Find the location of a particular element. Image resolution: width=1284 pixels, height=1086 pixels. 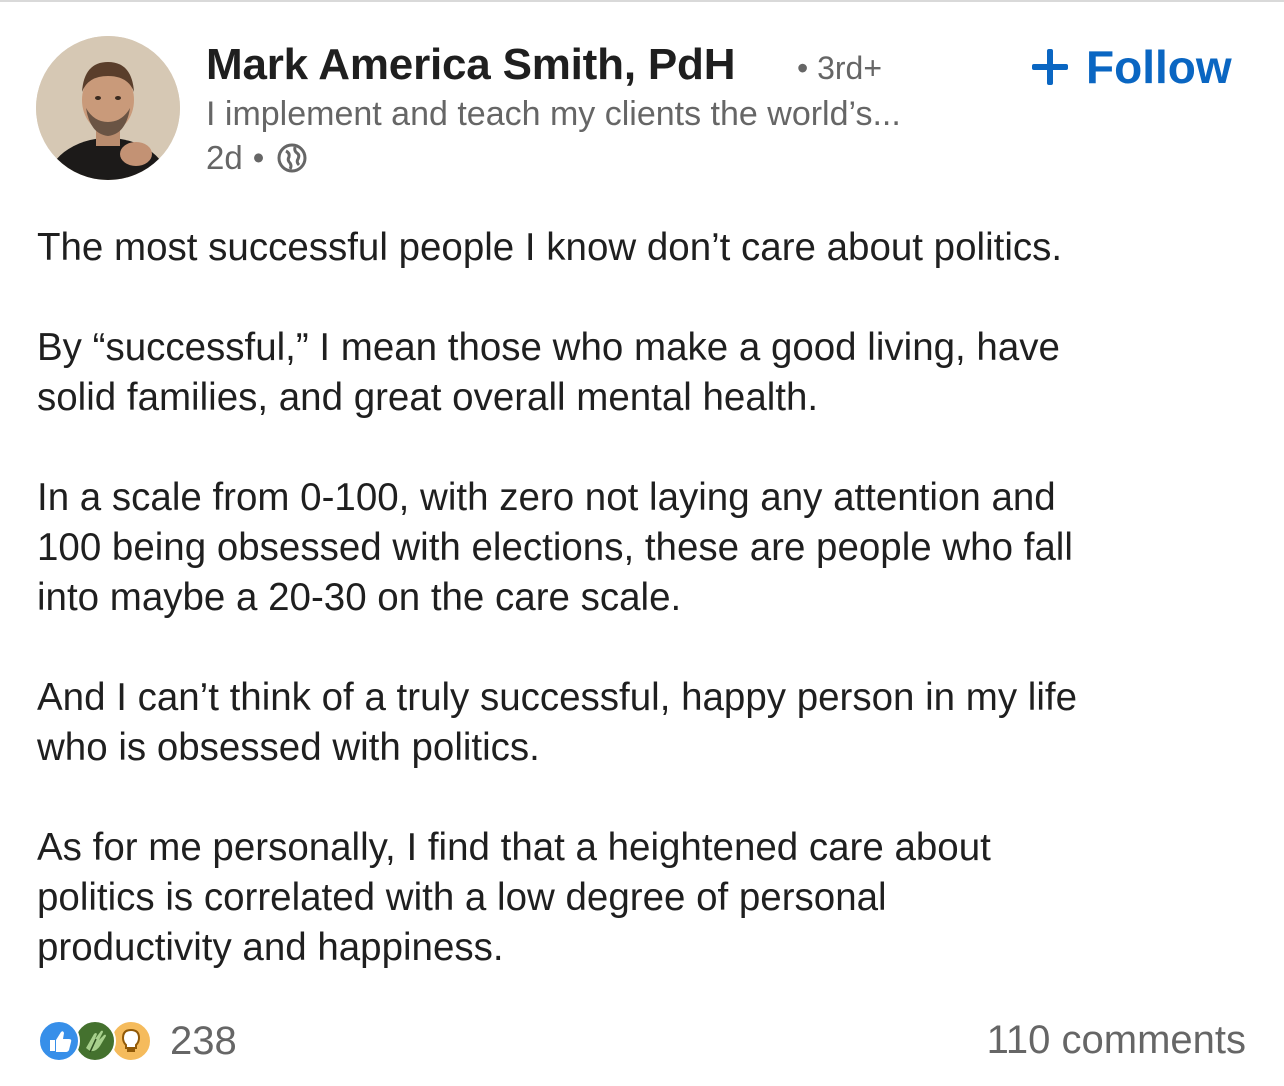

celebrate-icon is located at coordinates (95, 1041).